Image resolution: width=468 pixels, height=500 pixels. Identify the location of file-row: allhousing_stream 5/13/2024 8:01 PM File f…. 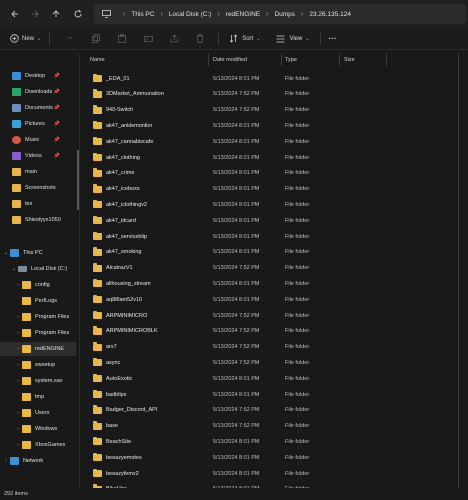
(274, 283).